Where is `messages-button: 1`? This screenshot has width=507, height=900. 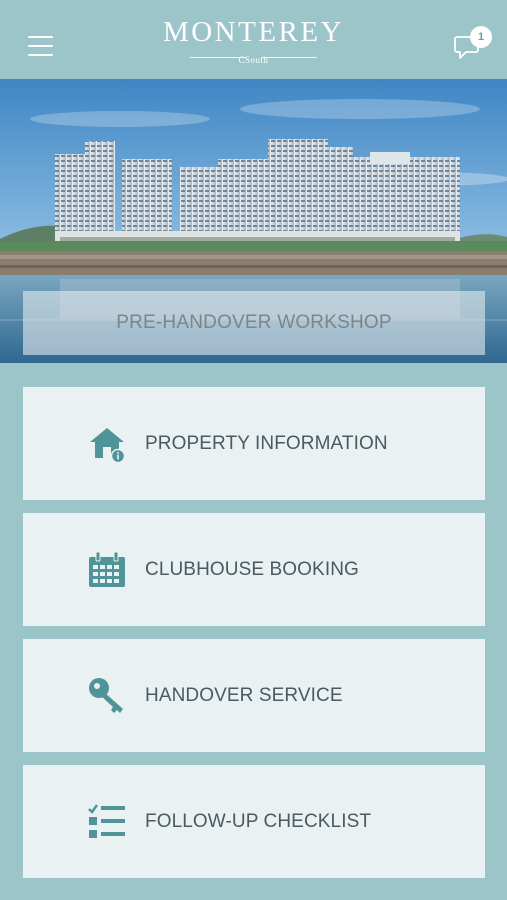 messages-button: 1 is located at coordinates (472, 46).